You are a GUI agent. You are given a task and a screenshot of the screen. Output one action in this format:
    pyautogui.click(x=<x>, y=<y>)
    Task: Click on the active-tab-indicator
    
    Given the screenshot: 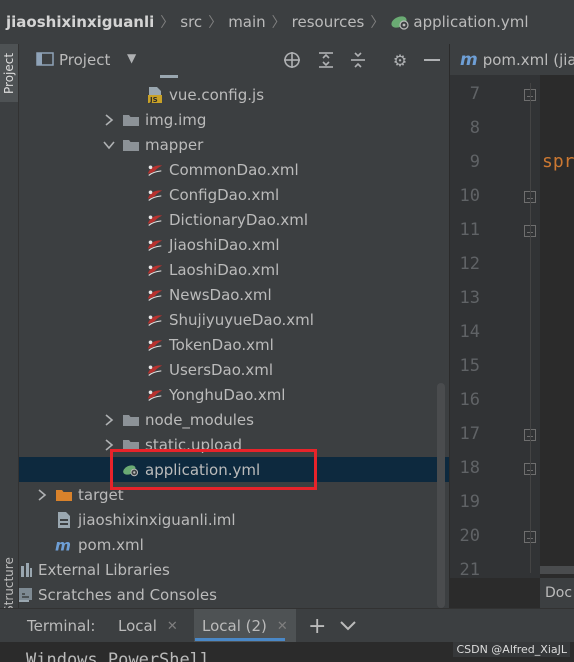 What is the action you would take?
    pyautogui.click(x=240, y=639)
    